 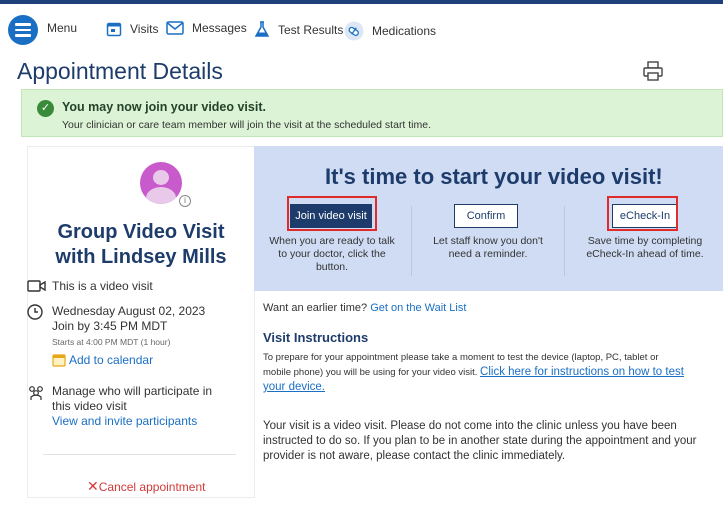 What do you see at coordinates (62, 28) in the screenshot?
I see `menu-label: Menu` at bounding box center [62, 28].